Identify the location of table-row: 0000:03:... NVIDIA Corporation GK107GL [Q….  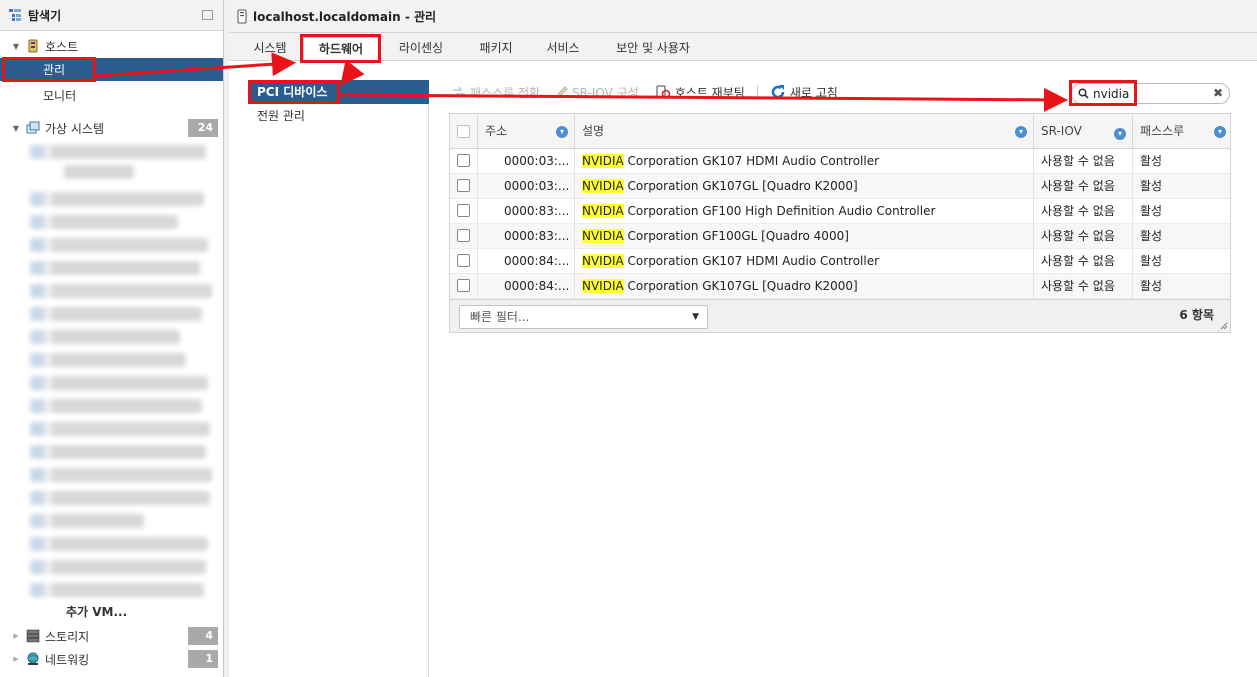
(840, 186).